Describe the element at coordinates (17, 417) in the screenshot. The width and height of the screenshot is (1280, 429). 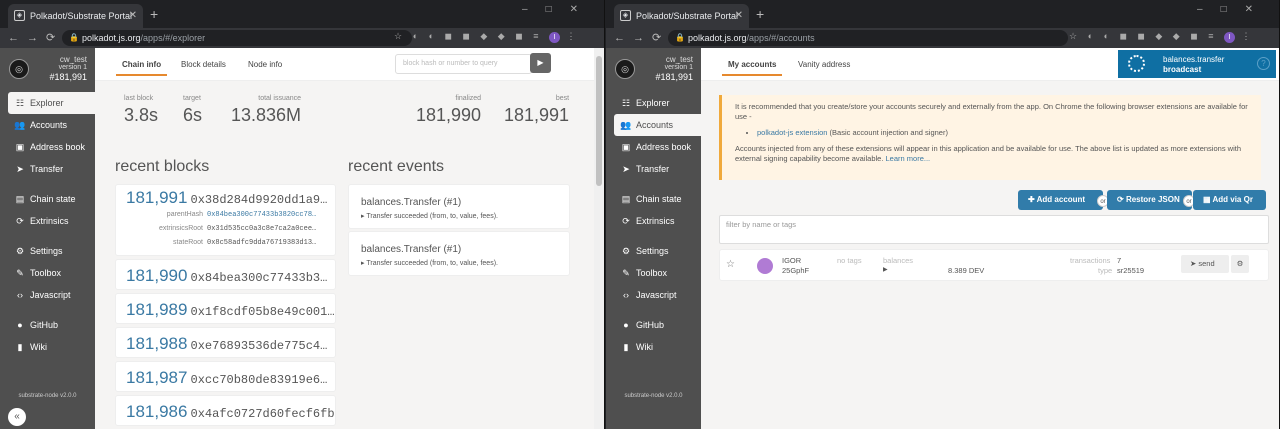
I see `collapse-sidebar-icon: «` at that location.